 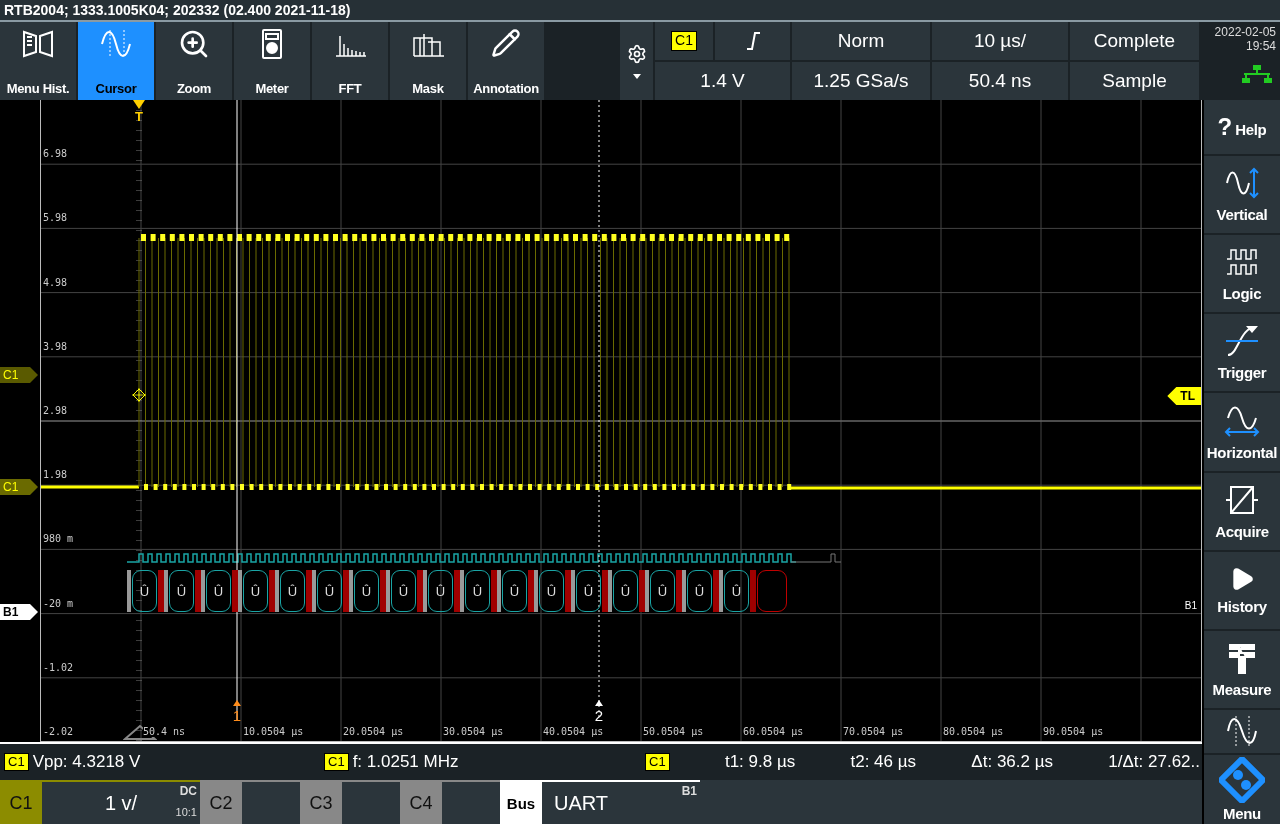 What do you see at coordinates (1134, 81) in the screenshot?
I see `acquisition-mode: Sample` at bounding box center [1134, 81].